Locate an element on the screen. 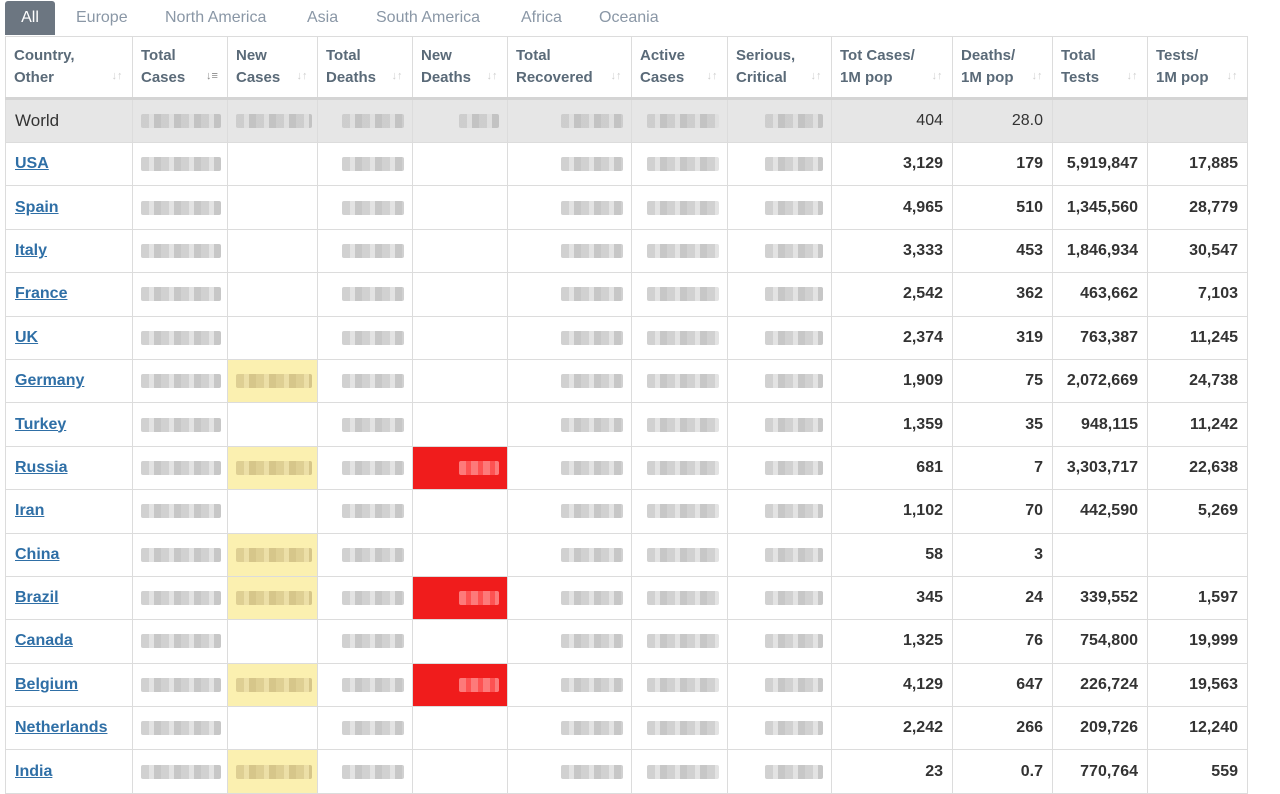 Image resolution: width=1280 pixels, height=794 pixels. header-country-other: Country, Other ↓↑ is located at coordinates (69, 68).